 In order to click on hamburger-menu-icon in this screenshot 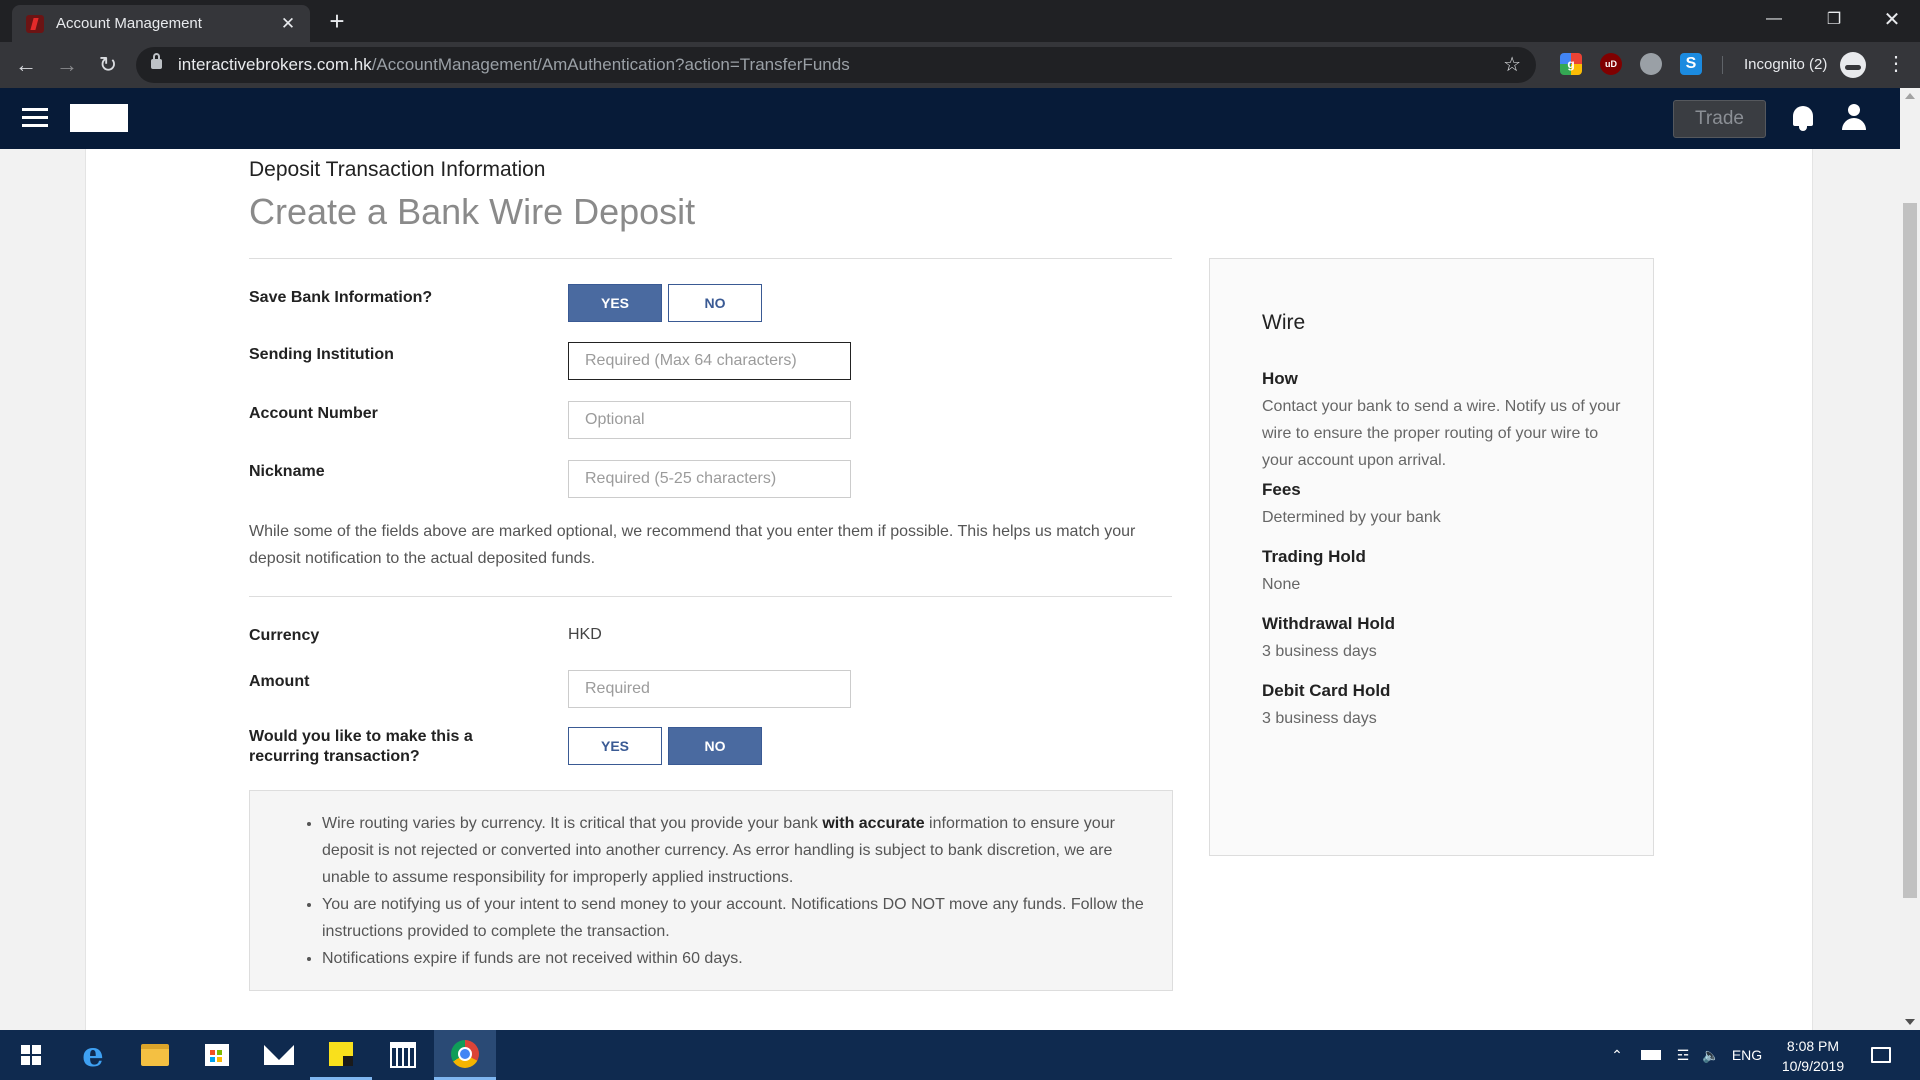, I will do `click(35, 118)`.